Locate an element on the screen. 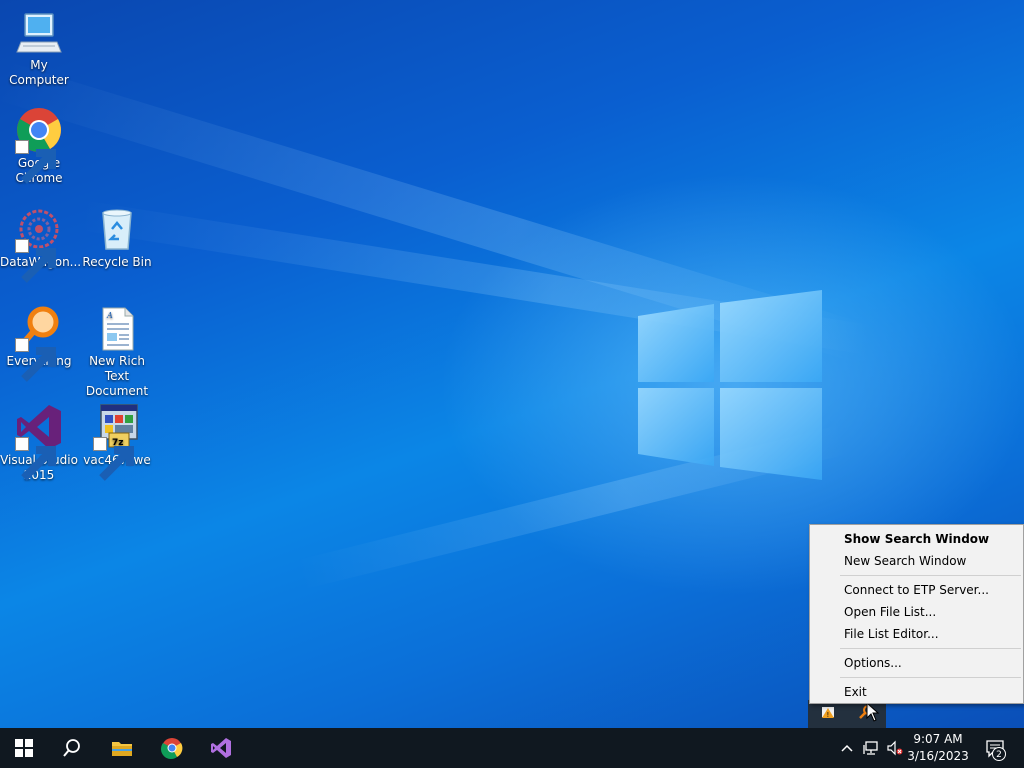 The height and width of the screenshot is (768, 1024). datawagon-icon is located at coordinates (39, 244).